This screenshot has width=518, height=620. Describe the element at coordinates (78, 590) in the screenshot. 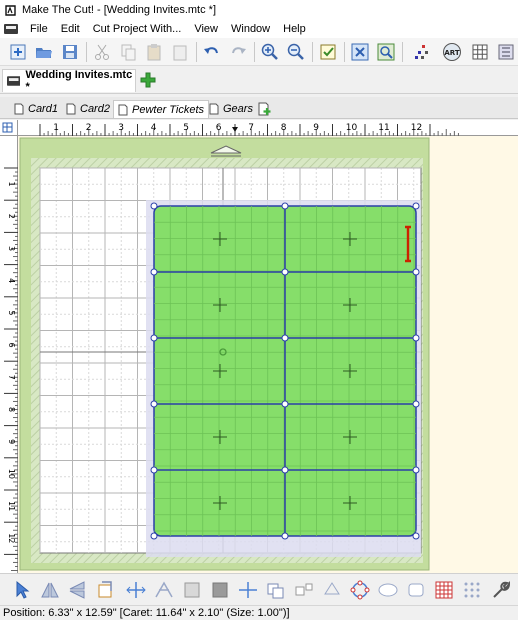

I see `flip-vertical-icon` at that location.